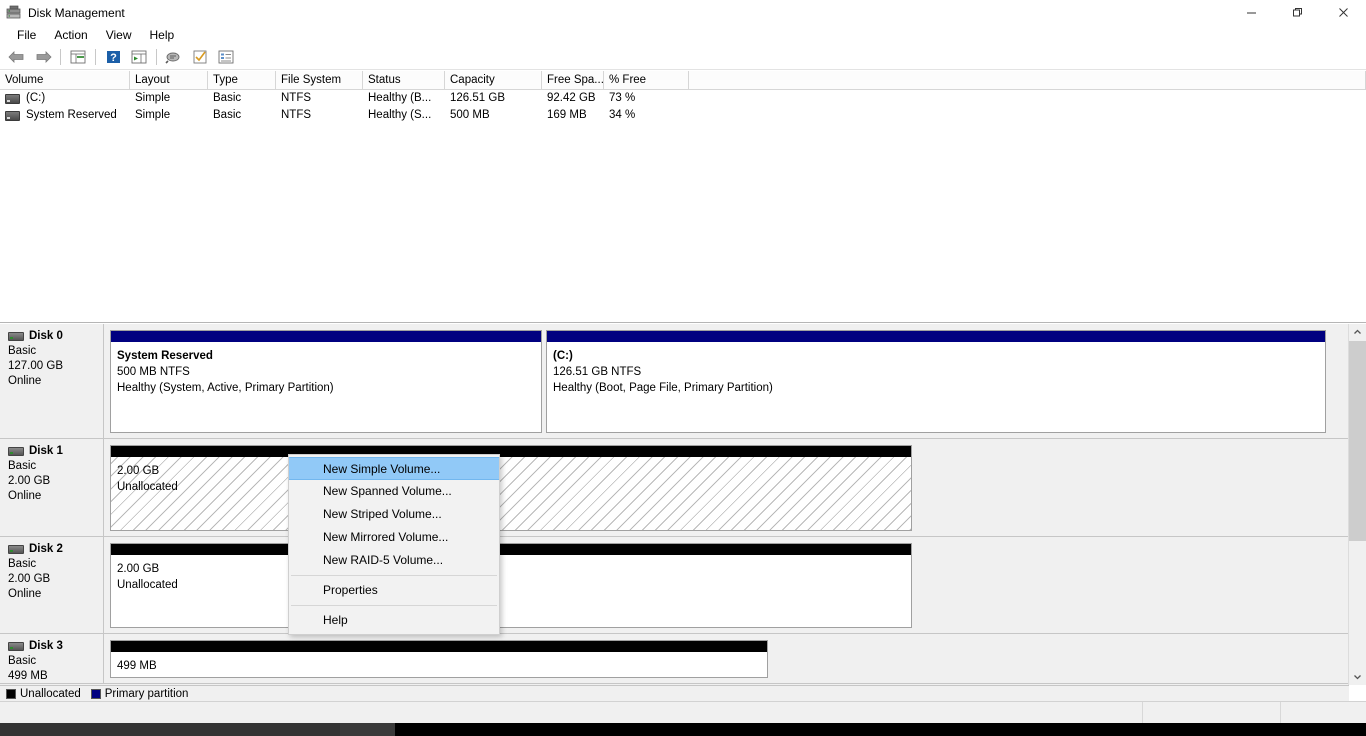  I want to click on menu-item-action: Action, so click(70, 35).